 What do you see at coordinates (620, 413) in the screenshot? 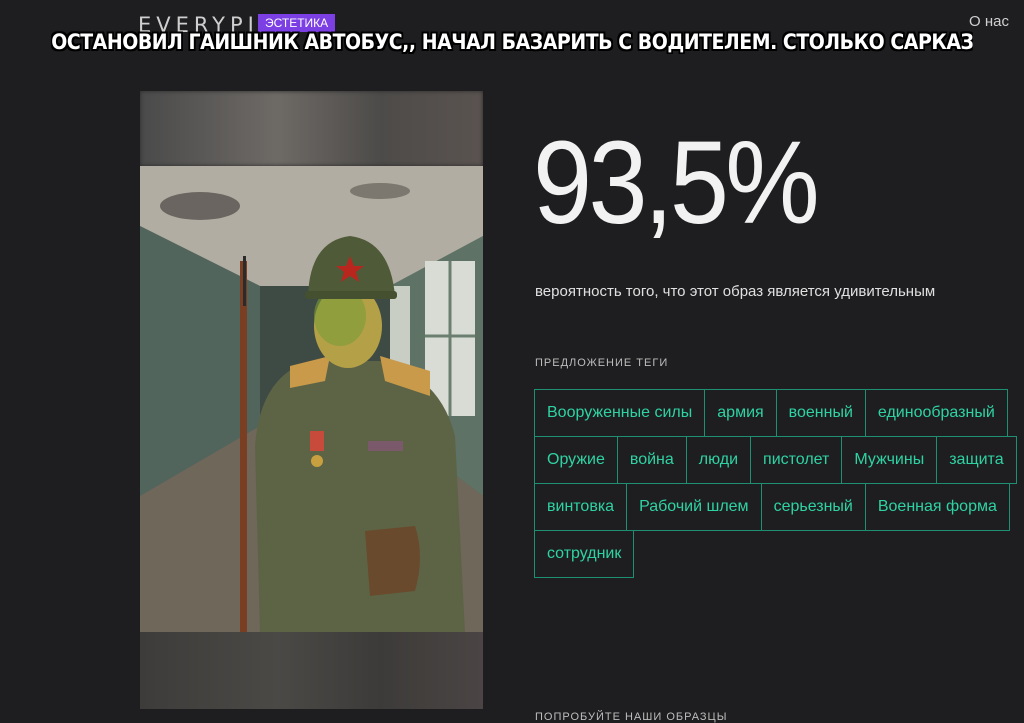
I see `tag-button: Вооруженные силы` at bounding box center [620, 413].